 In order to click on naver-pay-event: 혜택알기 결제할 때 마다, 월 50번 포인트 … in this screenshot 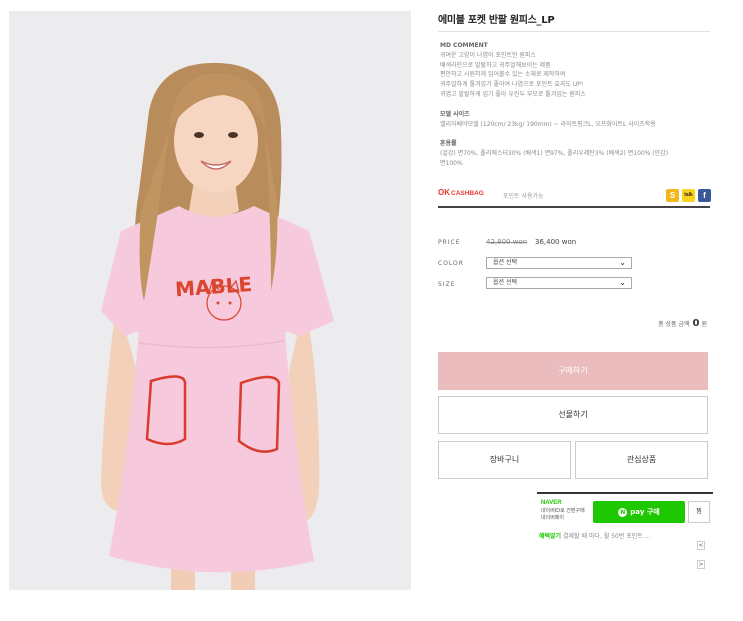, I will do `click(595, 535)`.